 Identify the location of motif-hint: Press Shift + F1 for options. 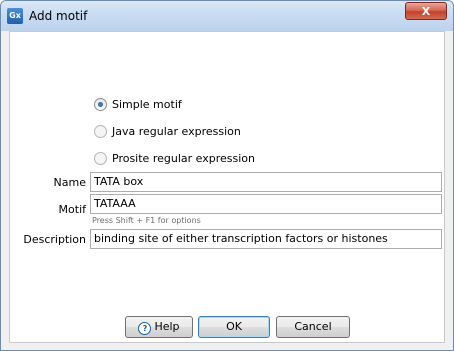
(146, 220).